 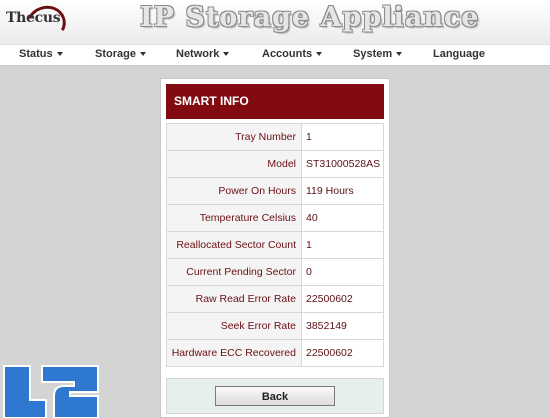 What do you see at coordinates (342, 191) in the screenshot?
I see `row-value: 119 Hours` at bounding box center [342, 191].